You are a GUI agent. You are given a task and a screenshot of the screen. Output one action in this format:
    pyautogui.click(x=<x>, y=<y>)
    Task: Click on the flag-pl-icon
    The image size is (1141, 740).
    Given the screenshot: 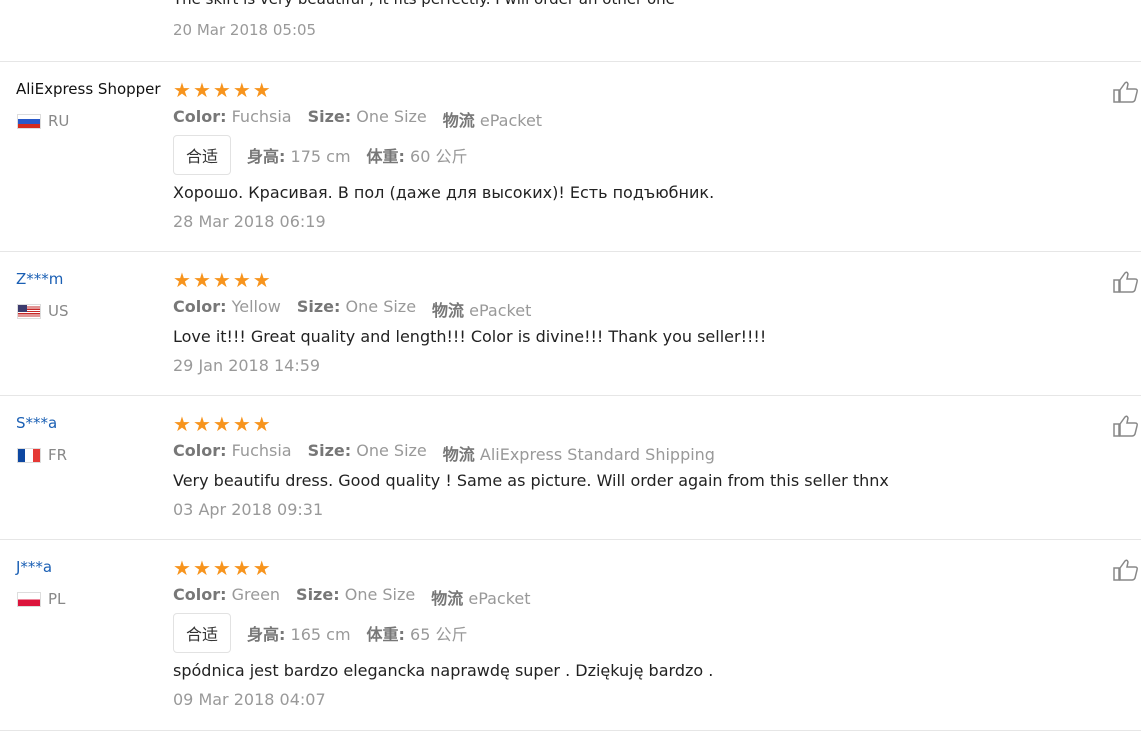 What is the action you would take?
    pyautogui.click(x=29, y=599)
    